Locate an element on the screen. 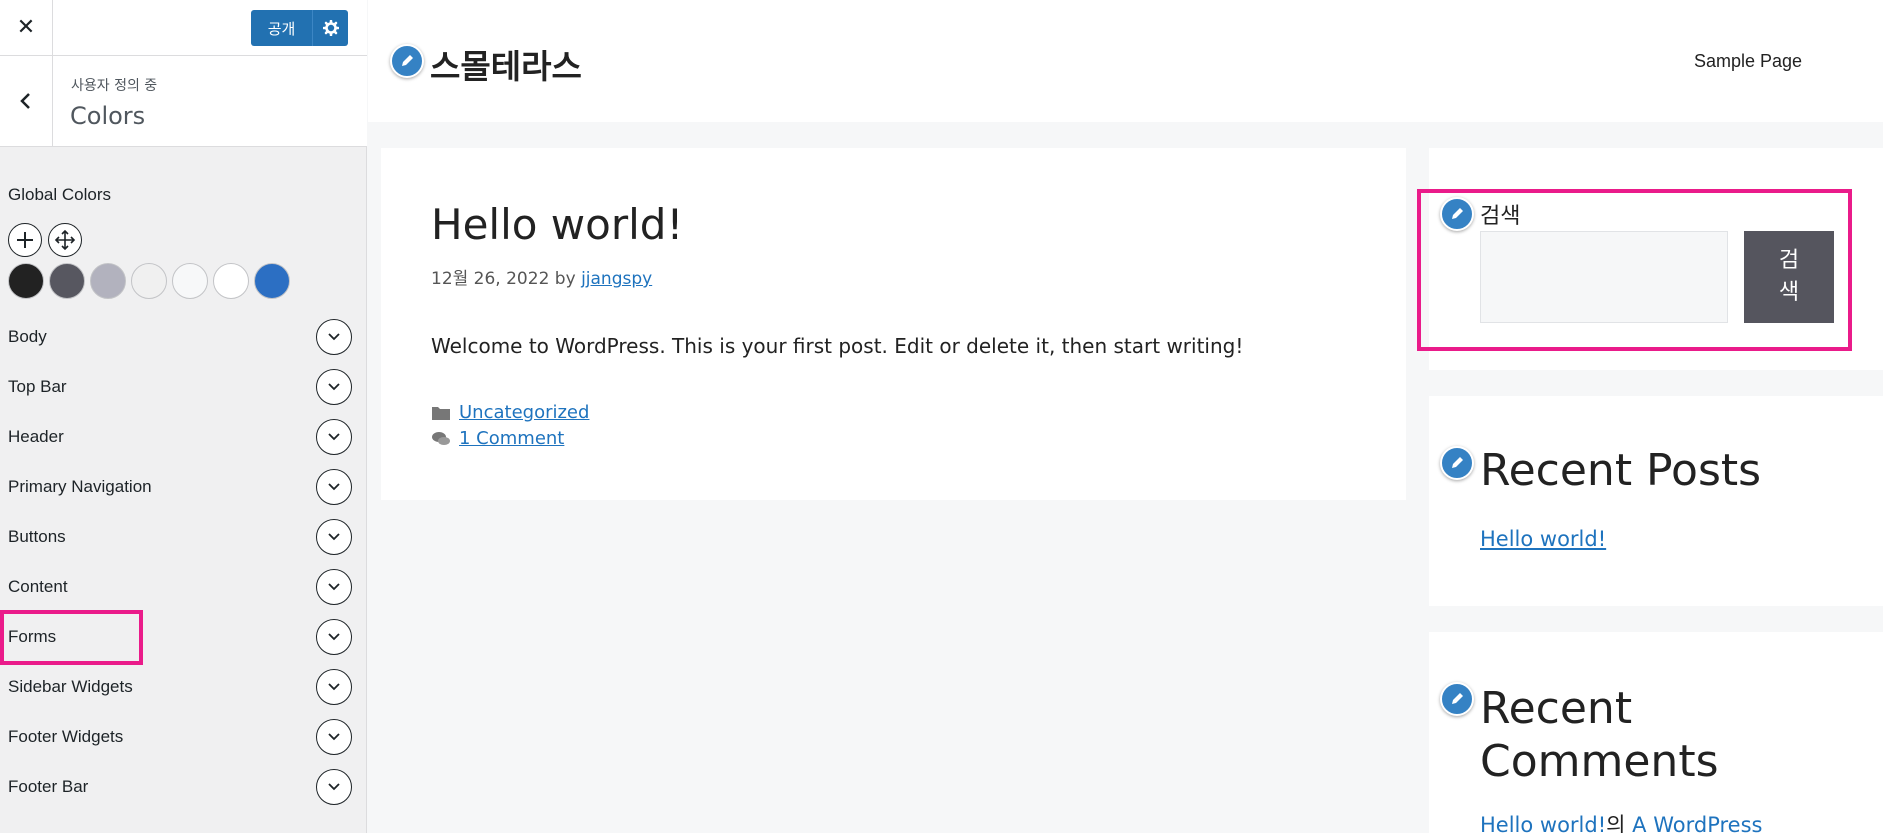  breadcrumb: 사용자 정의 중 is located at coordinates (114, 86).